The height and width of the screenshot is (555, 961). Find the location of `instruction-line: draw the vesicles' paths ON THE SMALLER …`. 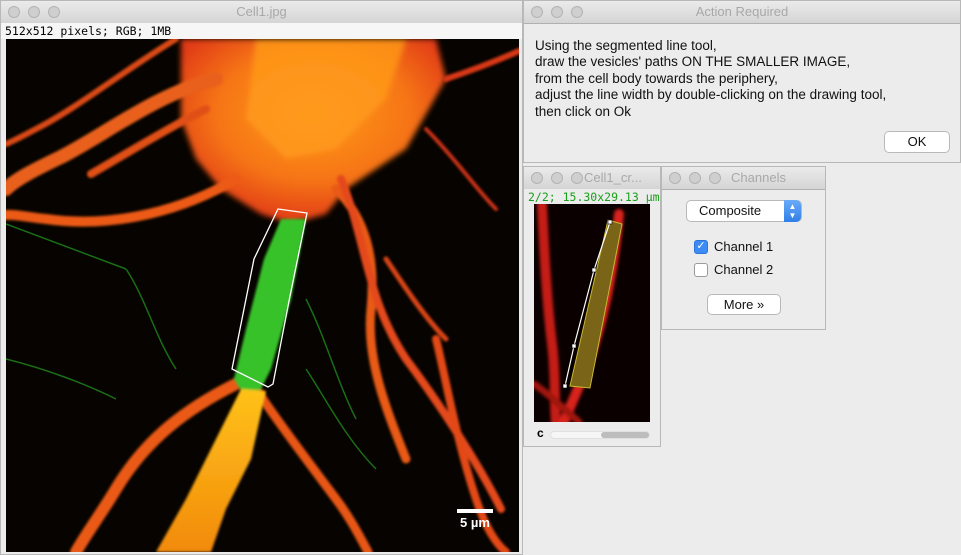

instruction-line: draw the vesicles' paths ON THE SMALLER … is located at coordinates (693, 62).